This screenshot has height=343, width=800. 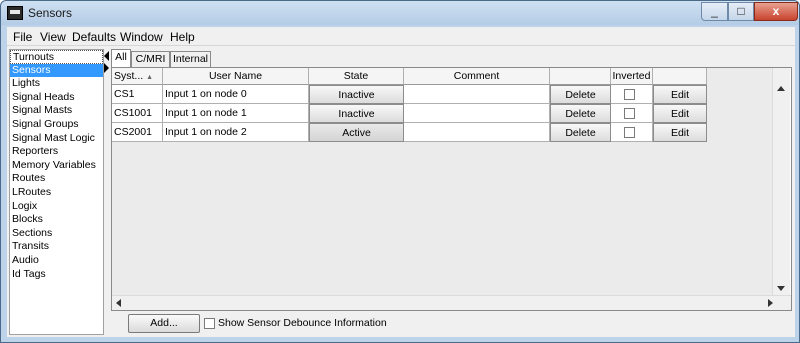 I want to click on list-item-signal-groups: Signal Groups, so click(x=56, y=125).